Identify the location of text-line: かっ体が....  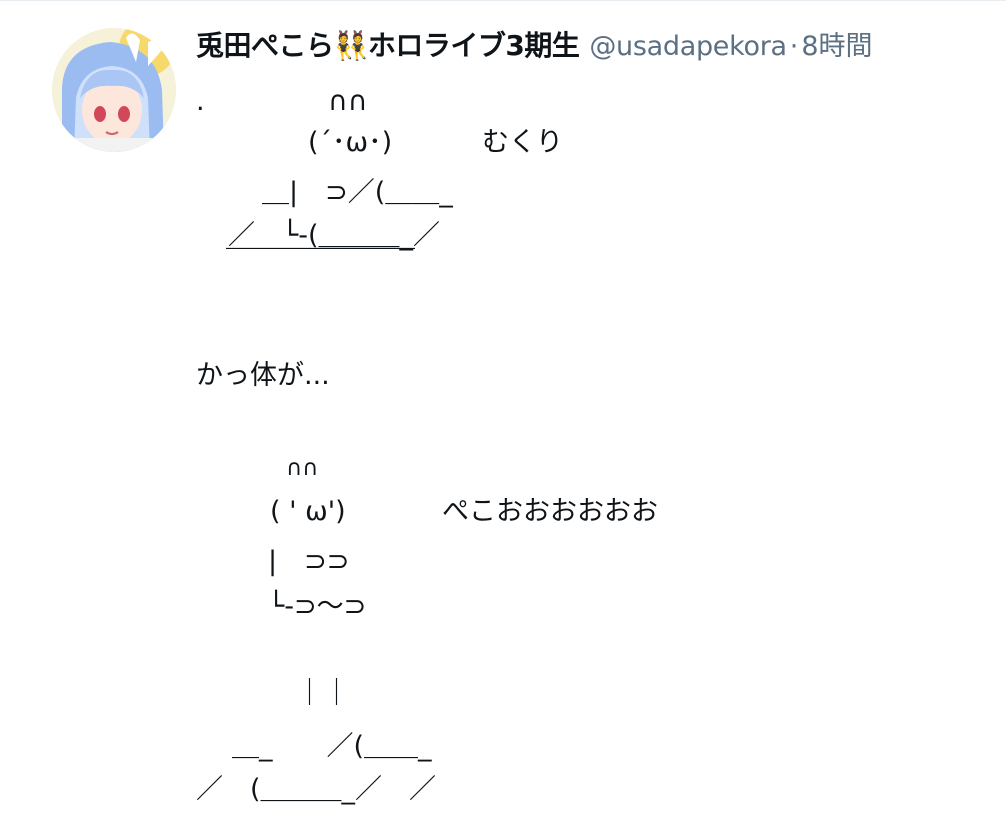
(263, 375).